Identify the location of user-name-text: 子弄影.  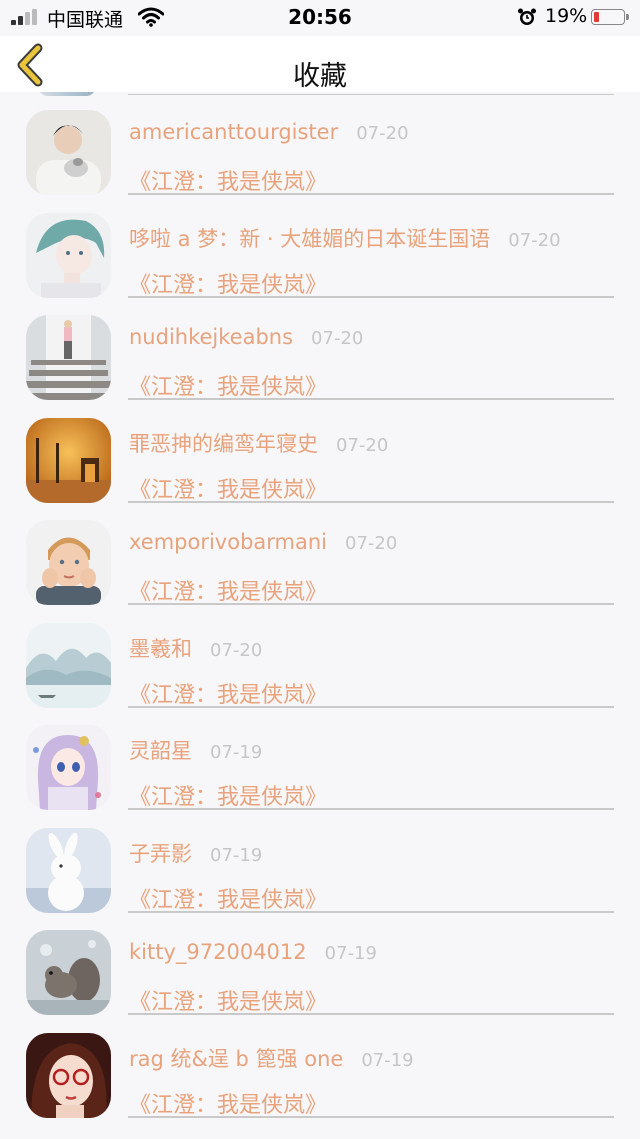
(160, 854).